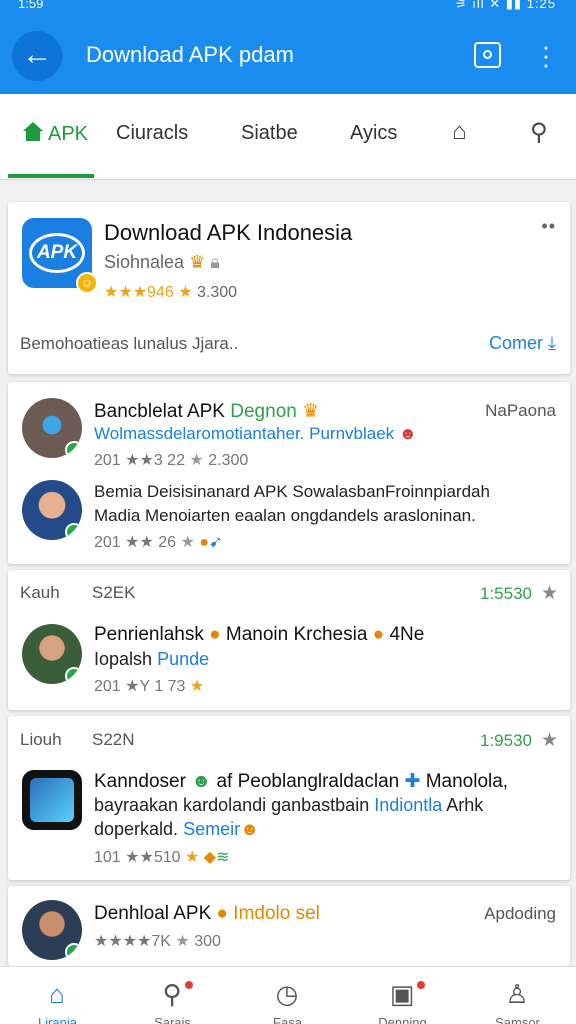  I want to click on nav-profile: ♙ Samsor, so click(517, 995).